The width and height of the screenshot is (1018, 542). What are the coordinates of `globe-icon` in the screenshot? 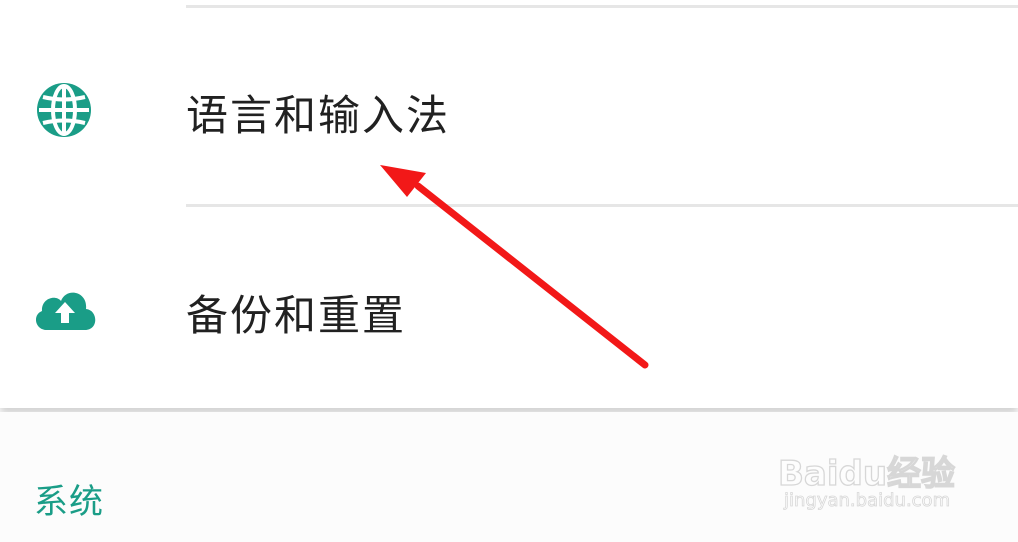 It's located at (65, 110).